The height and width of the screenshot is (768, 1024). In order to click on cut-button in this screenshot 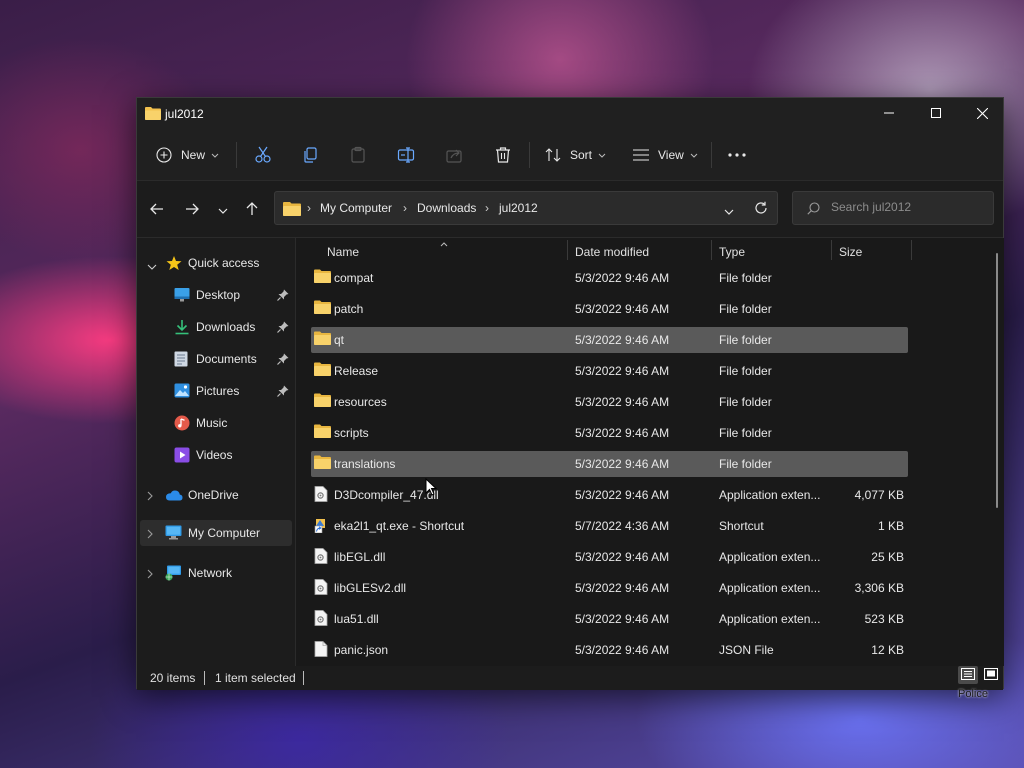, I will do `click(263, 155)`.